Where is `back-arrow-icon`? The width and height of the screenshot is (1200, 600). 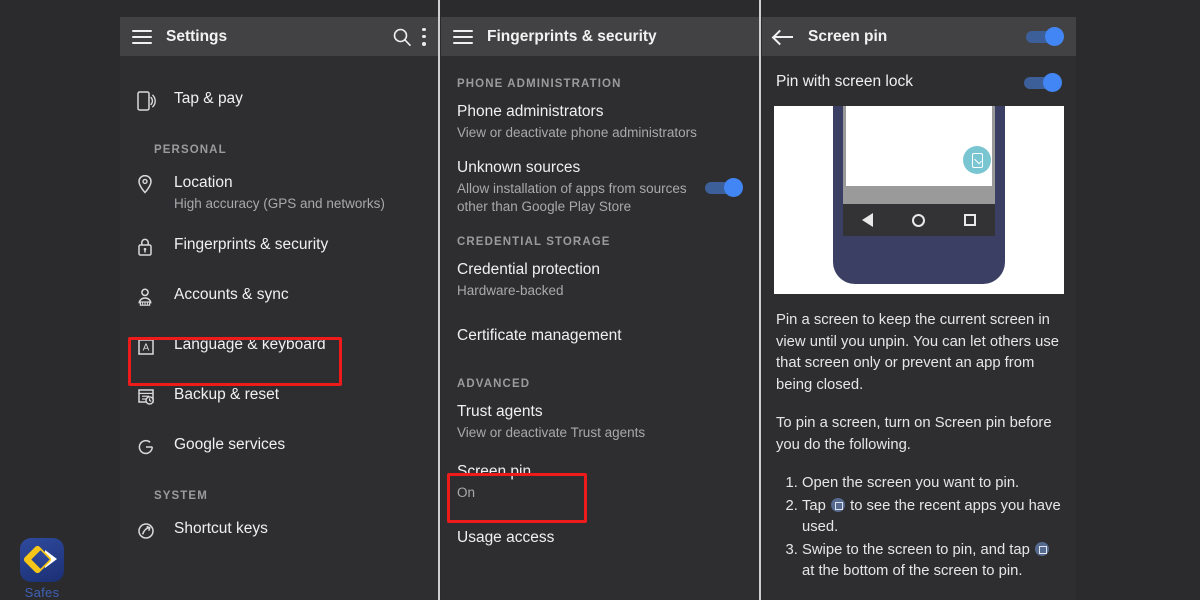 back-arrow-icon is located at coordinates (784, 37).